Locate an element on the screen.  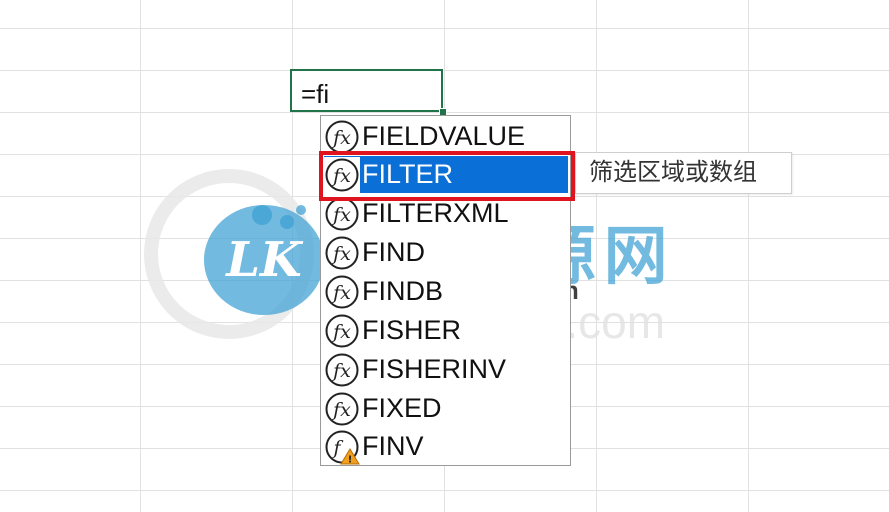
autocomplete-item-find: fx FIND is located at coordinates (446, 252).